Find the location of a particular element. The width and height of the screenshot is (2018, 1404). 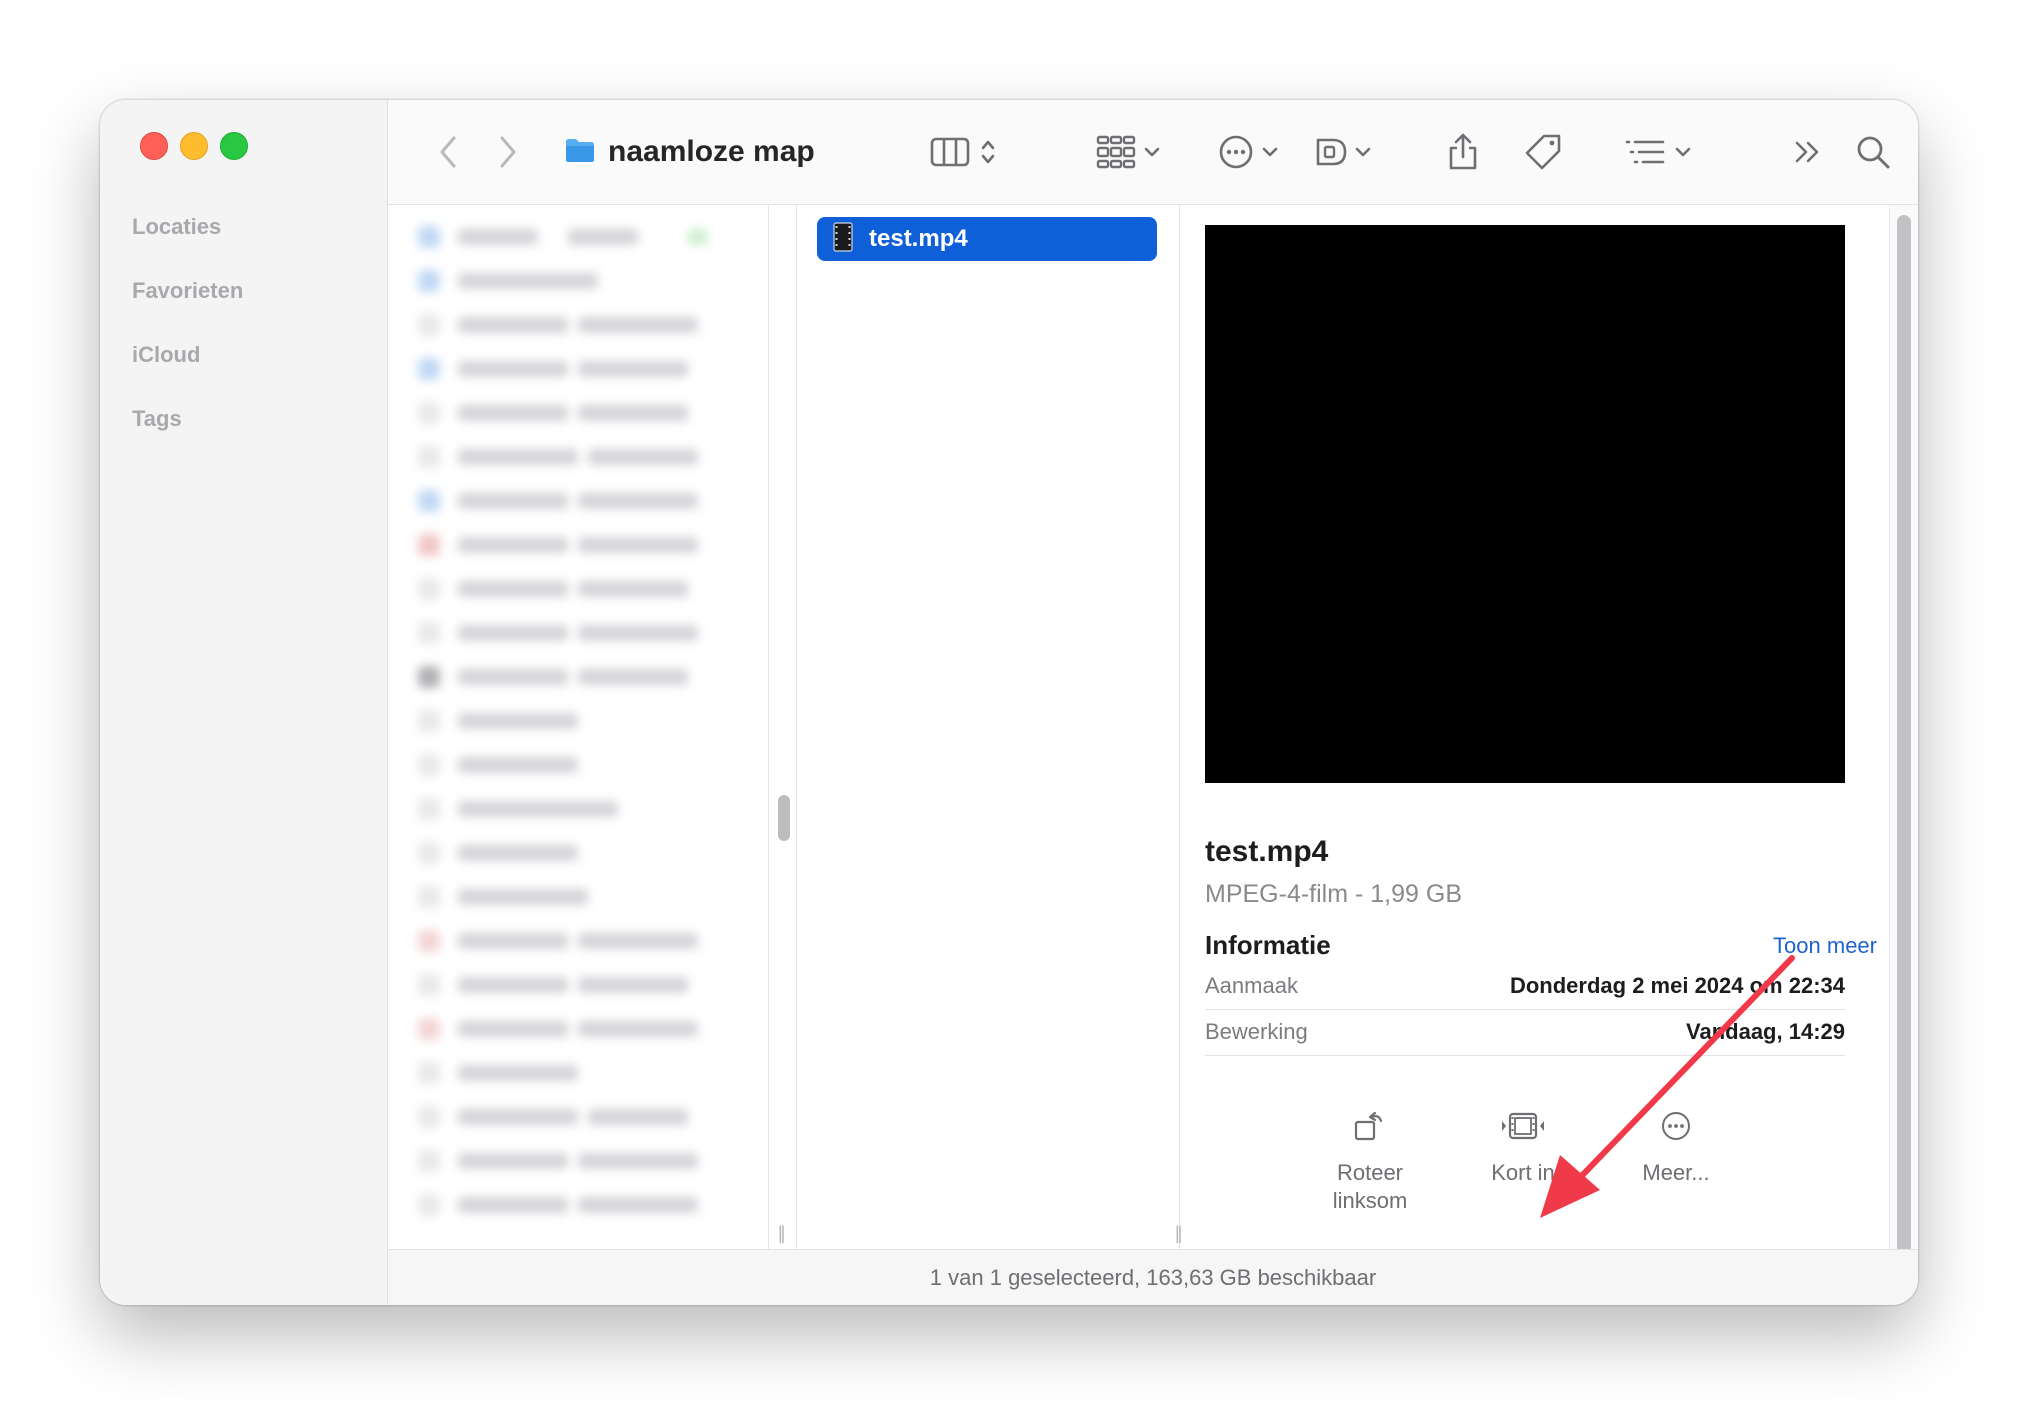

chevron-right-icon is located at coordinates (508, 152).